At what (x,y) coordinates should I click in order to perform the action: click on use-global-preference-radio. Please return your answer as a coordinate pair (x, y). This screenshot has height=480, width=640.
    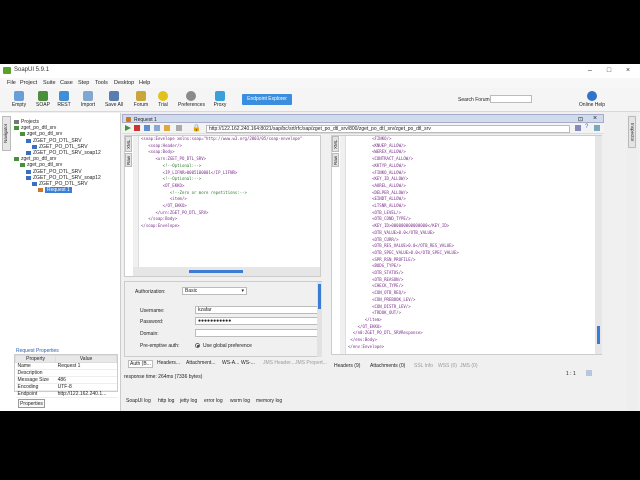
    Looking at the image, I should click on (197, 345).